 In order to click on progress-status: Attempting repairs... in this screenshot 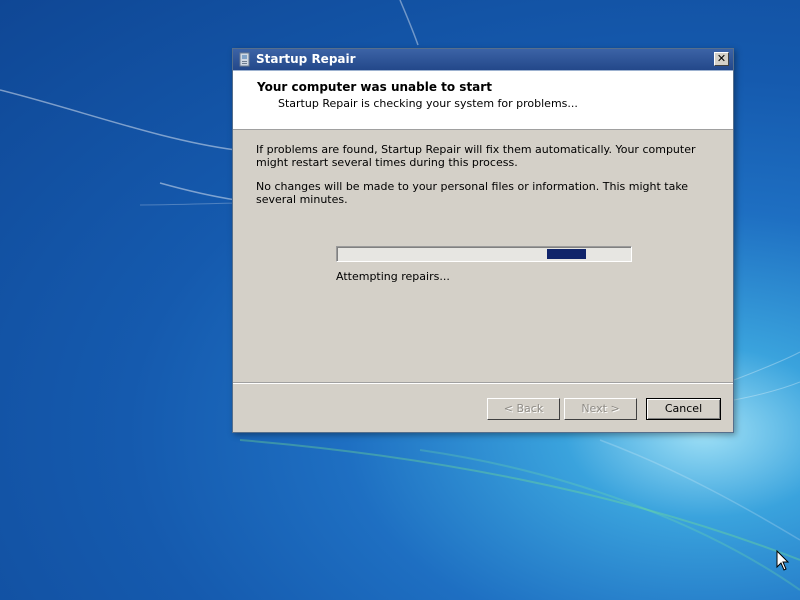, I will do `click(393, 276)`.